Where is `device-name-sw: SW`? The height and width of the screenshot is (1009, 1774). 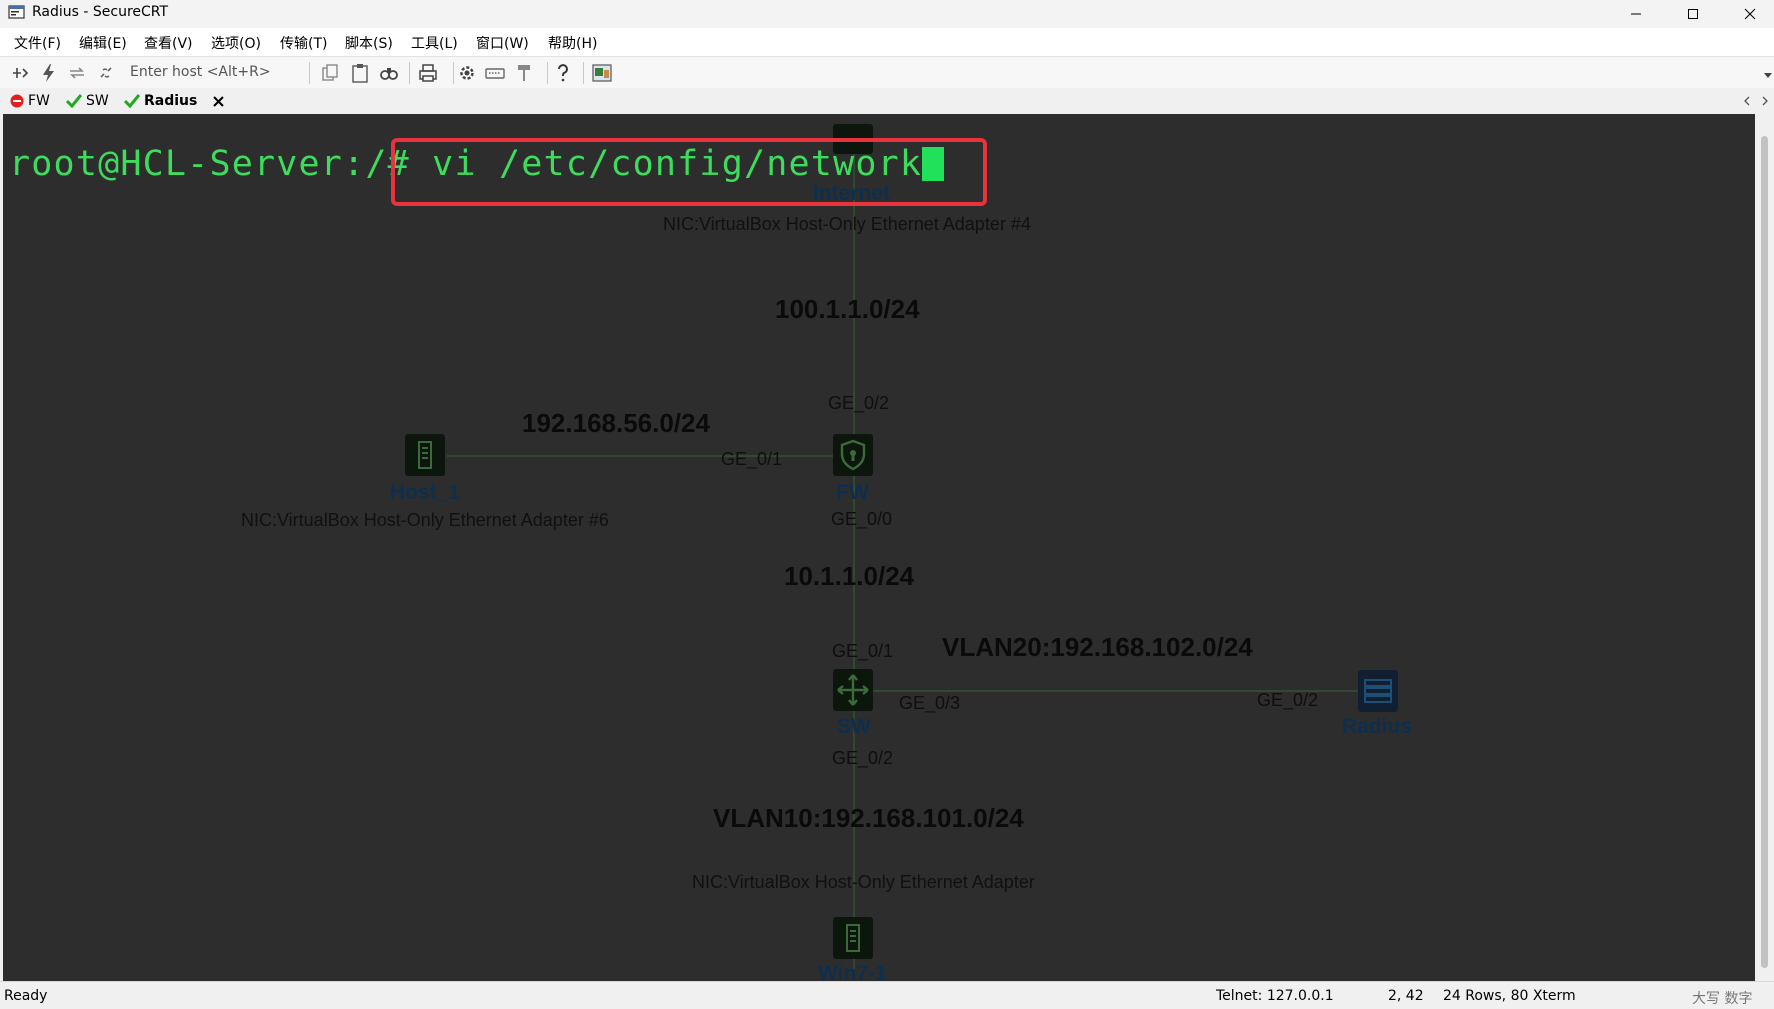 device-name-sw: SW is located at coordinates (854, 726).